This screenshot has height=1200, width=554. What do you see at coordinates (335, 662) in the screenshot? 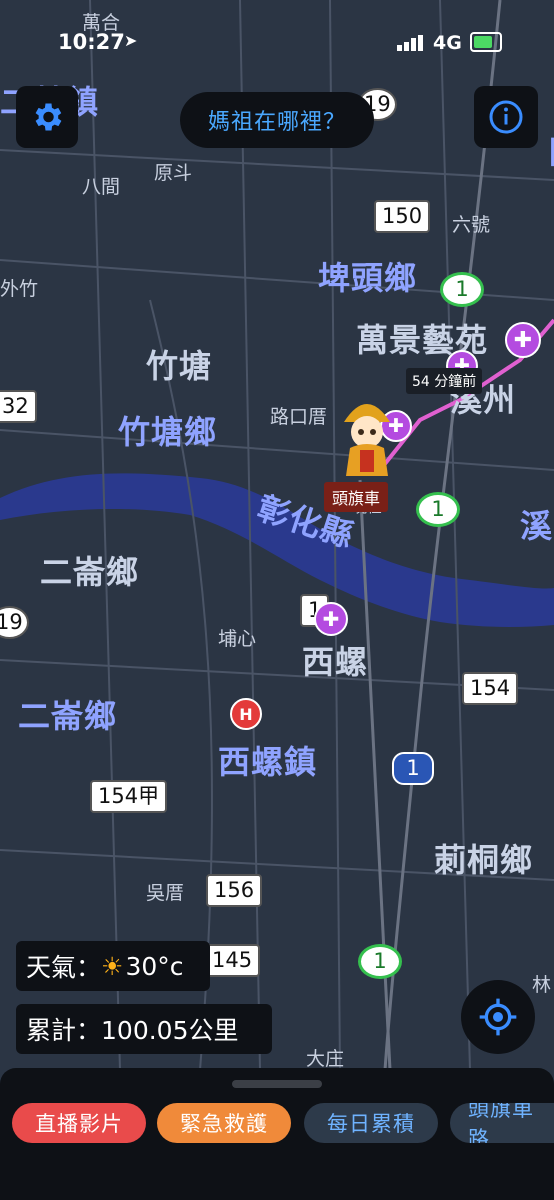
I see `map-label: 西螺` at bounding box center [335, 662].